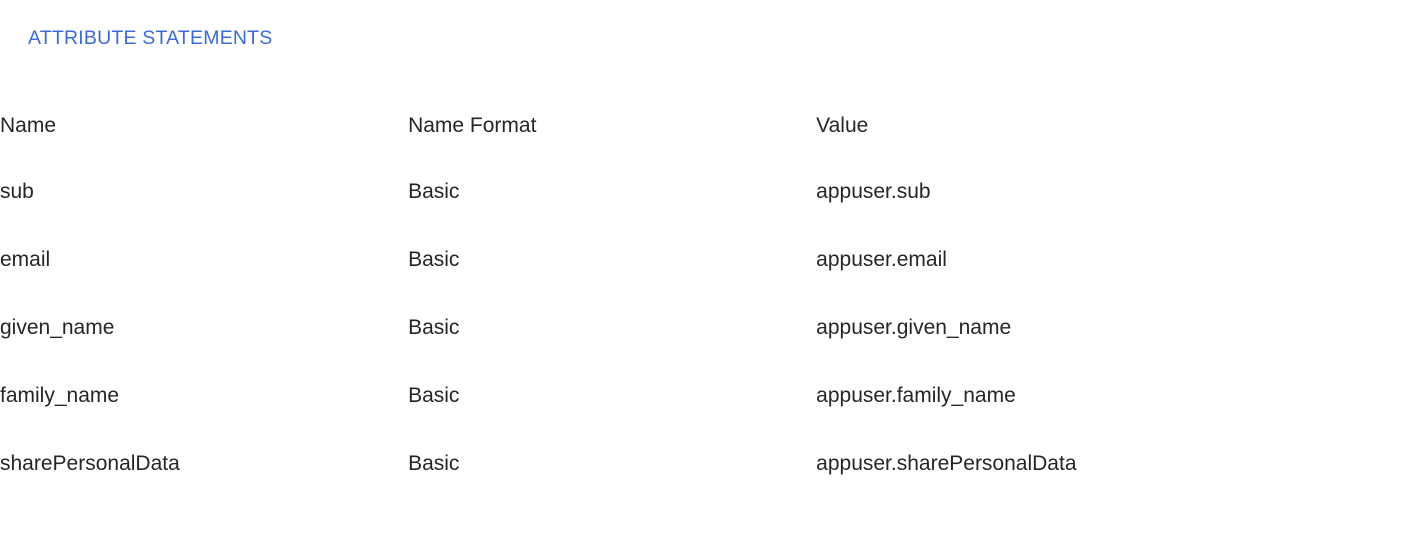 This screenshot has height=540, width=1412. I want to click on cell-value: appuser.email, so click(881, 259).